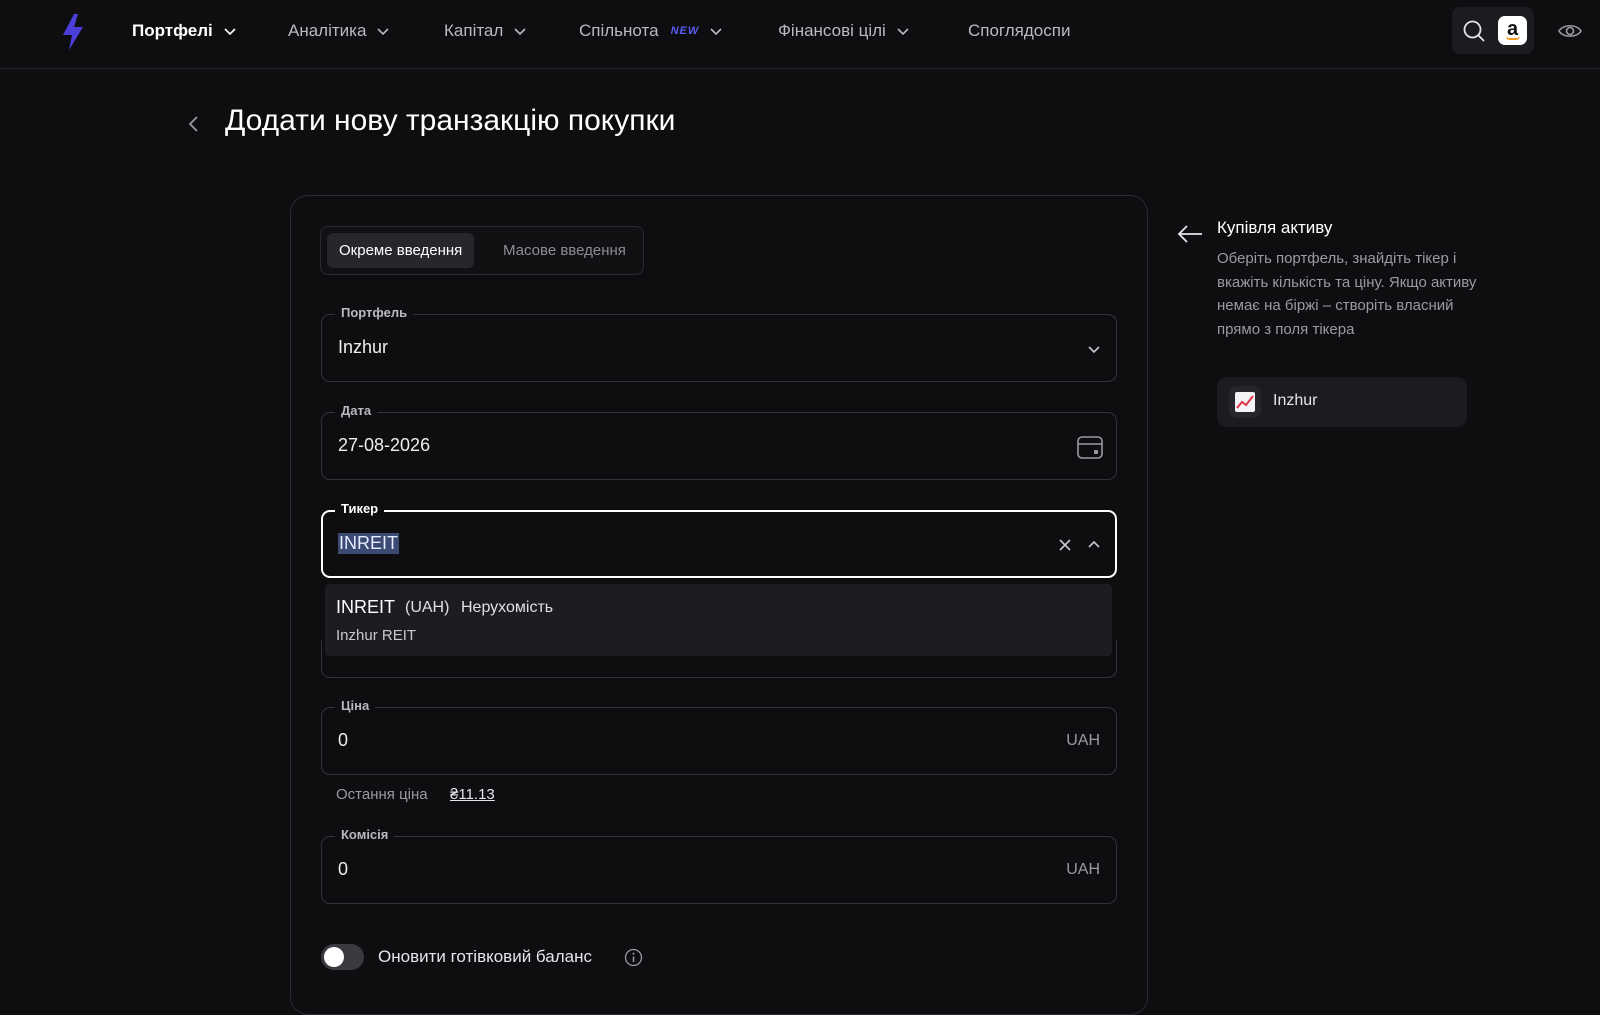 This screenshot has width=1600, height=1015. I want to click on nav-item-watchlist: Споглядоспи, so click(1030, 31).